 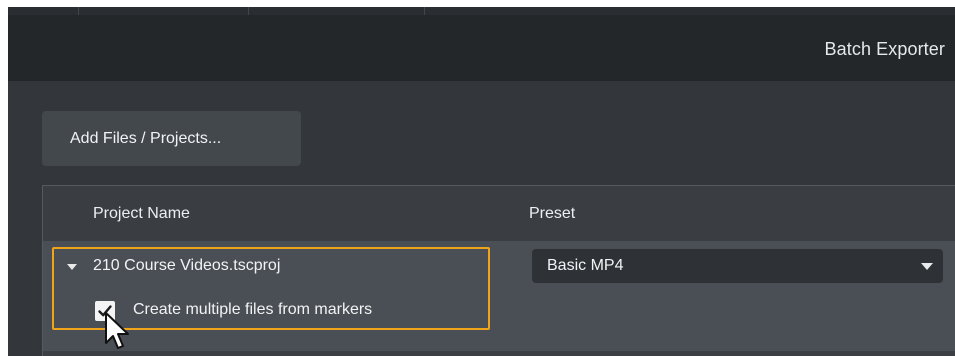 I want to click on project-name: 210 Course Videos.tscproj, so click(x=187, y=265).